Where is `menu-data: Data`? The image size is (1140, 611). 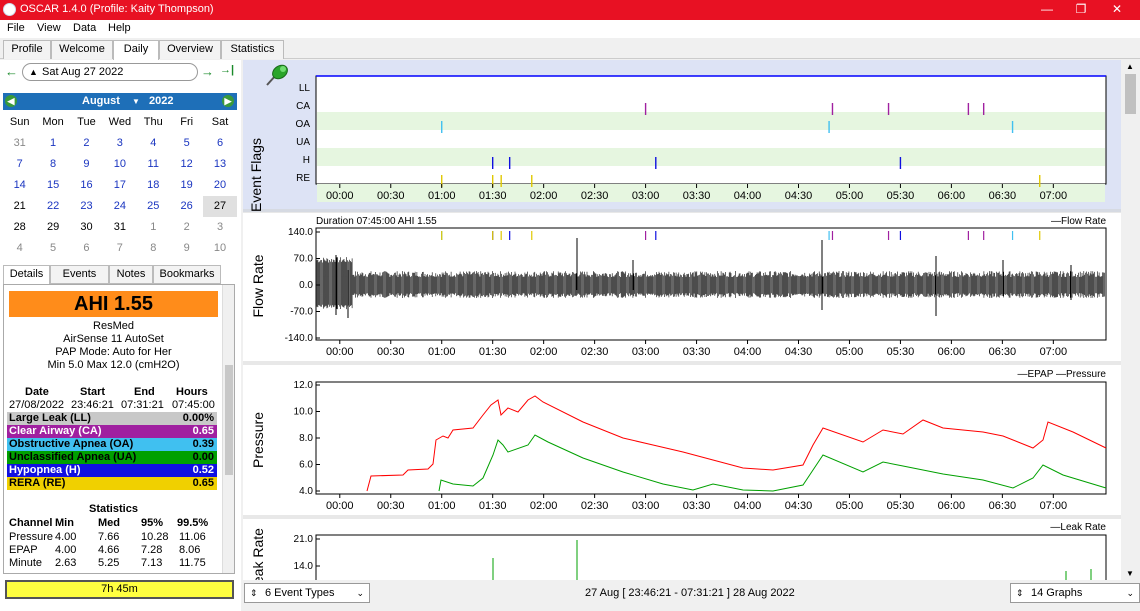 menu-data: Data is located at coordinates (84, 28).